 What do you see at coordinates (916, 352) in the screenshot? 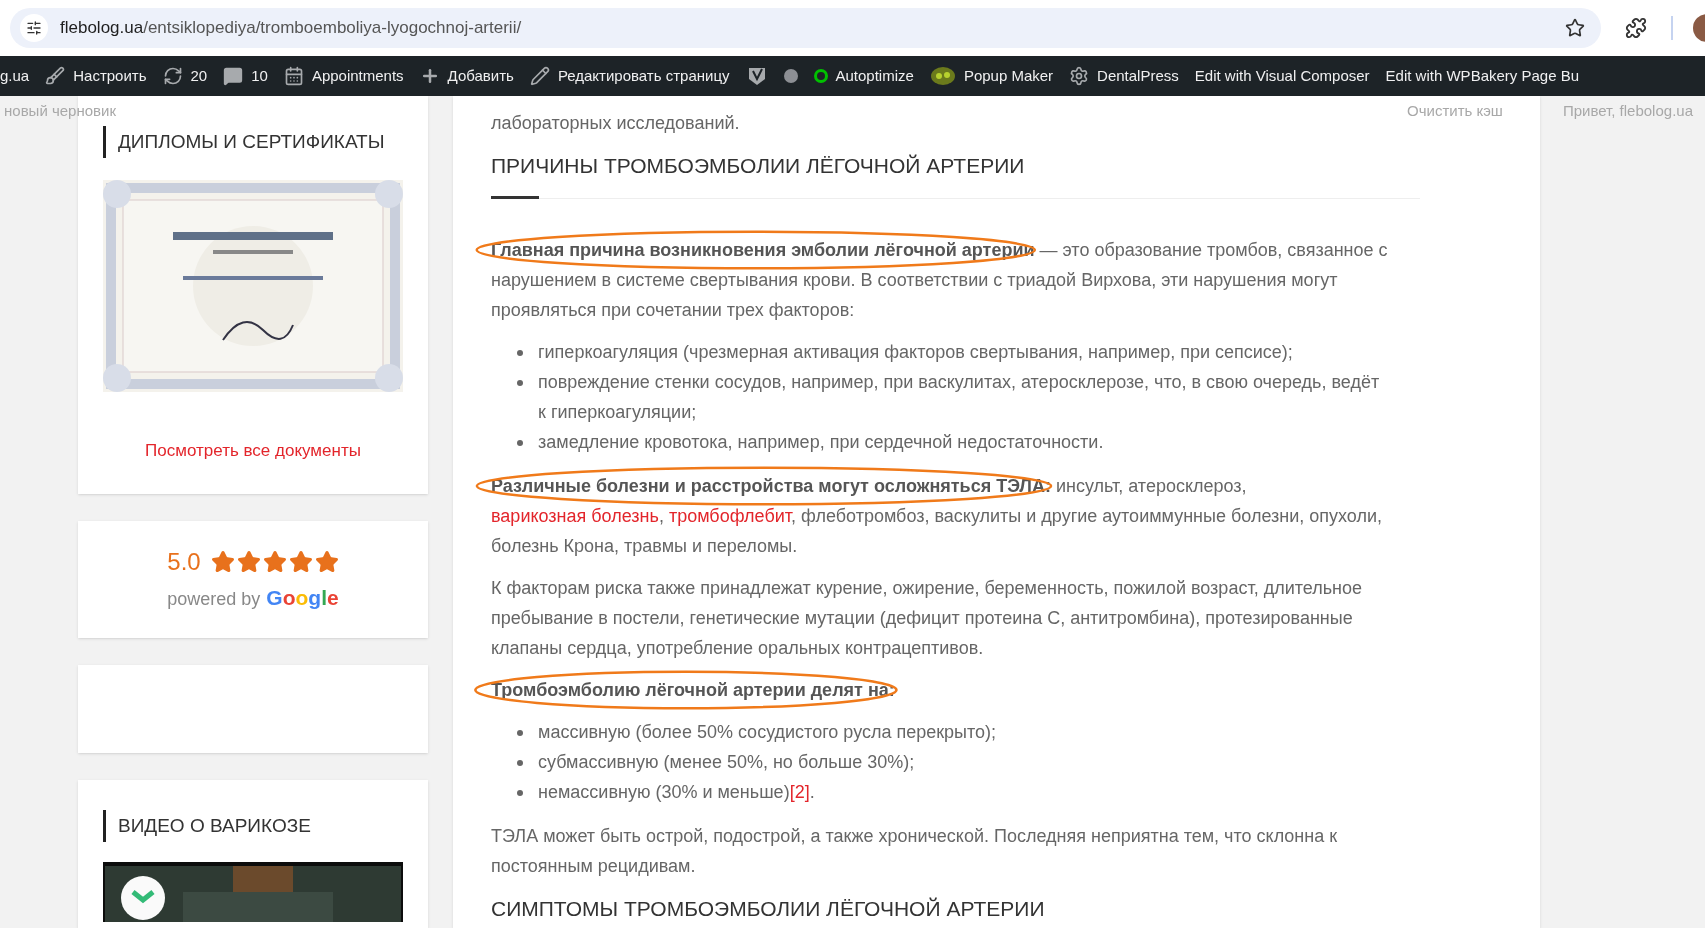
I see `list-item: гиперкоагуляция (чрезмерная активация факторов свертывания, например, при сепсисе);` at bounding box center [916, 352].